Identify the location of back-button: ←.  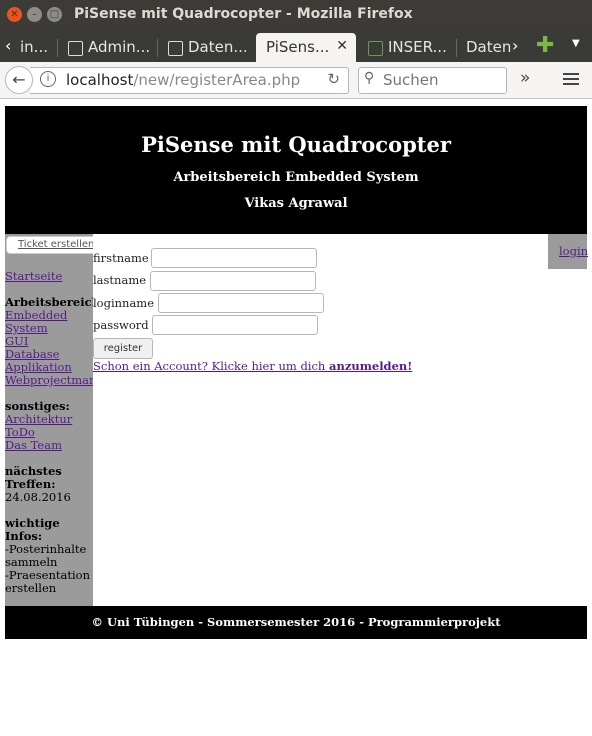
(19, 80).